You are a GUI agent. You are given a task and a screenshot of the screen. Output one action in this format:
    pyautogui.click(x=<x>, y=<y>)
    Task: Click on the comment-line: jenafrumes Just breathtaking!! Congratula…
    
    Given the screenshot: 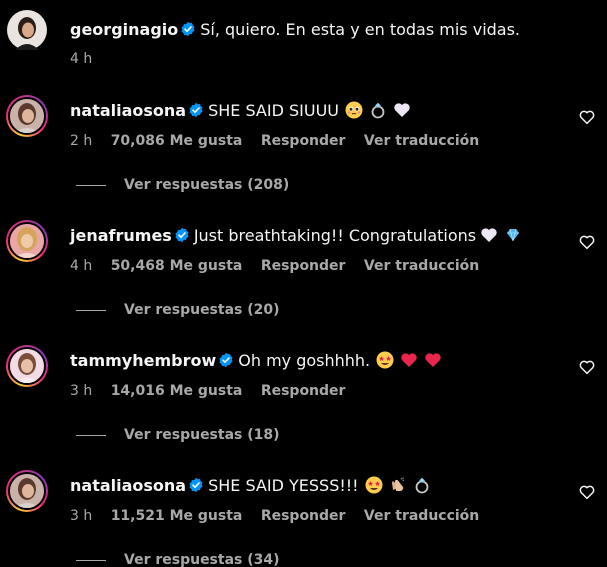 What is the action you would take?
    pyautogui.click(x=296, y=236)
    